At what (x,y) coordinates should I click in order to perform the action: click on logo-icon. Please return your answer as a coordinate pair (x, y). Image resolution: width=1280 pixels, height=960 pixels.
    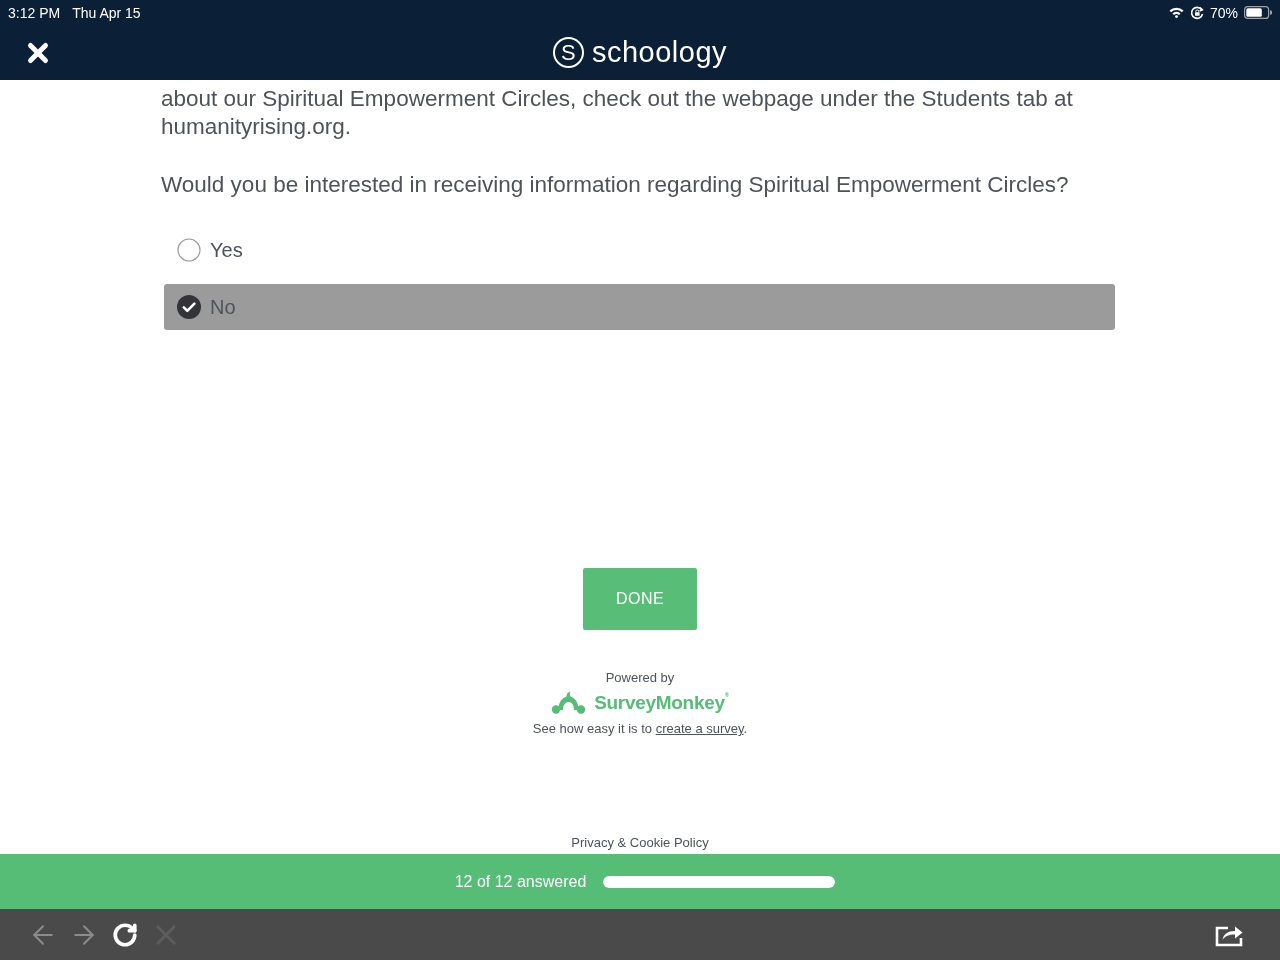
    Looking at the image, I should click on (569, 703).